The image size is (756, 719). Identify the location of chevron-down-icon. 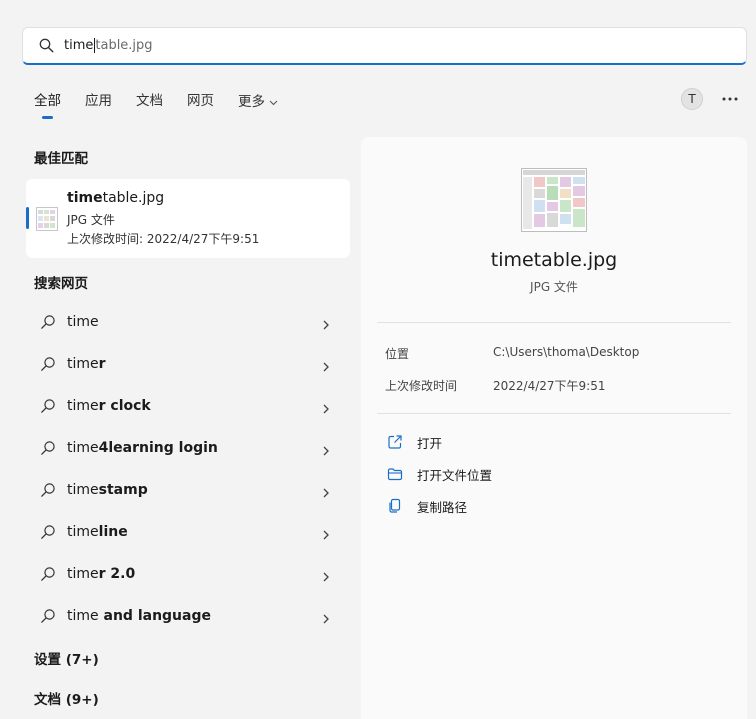
(273, 102).